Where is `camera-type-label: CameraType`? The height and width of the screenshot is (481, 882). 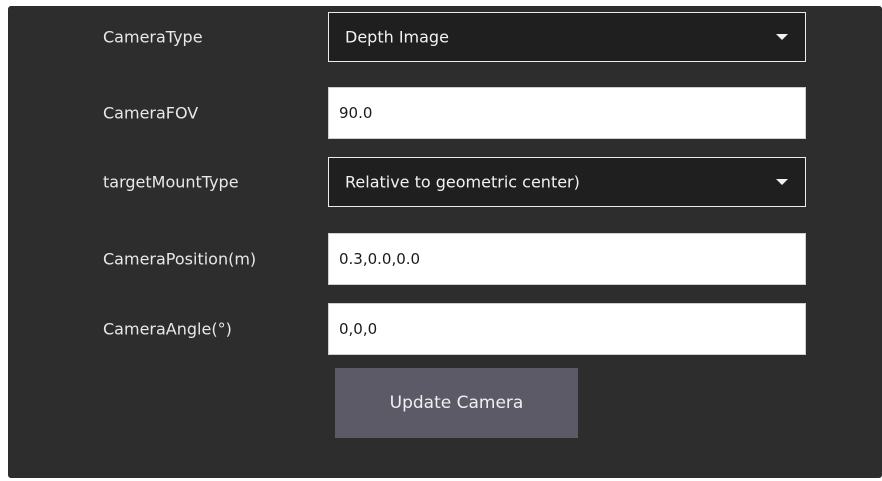 camera-type-label: CameraType is located at coordinates (153, 37).